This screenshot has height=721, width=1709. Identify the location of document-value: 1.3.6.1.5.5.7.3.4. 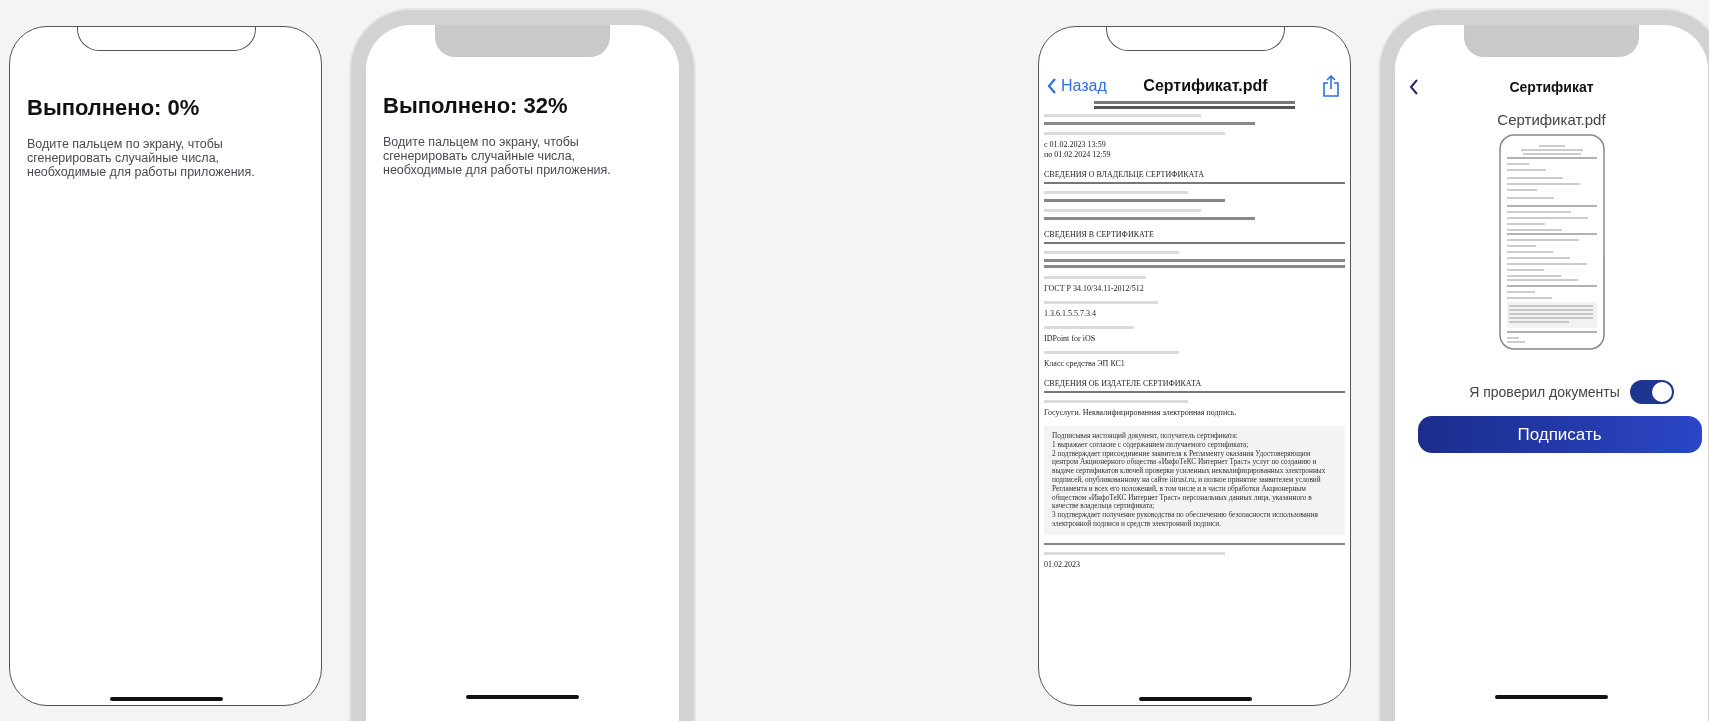
(1070, 314).